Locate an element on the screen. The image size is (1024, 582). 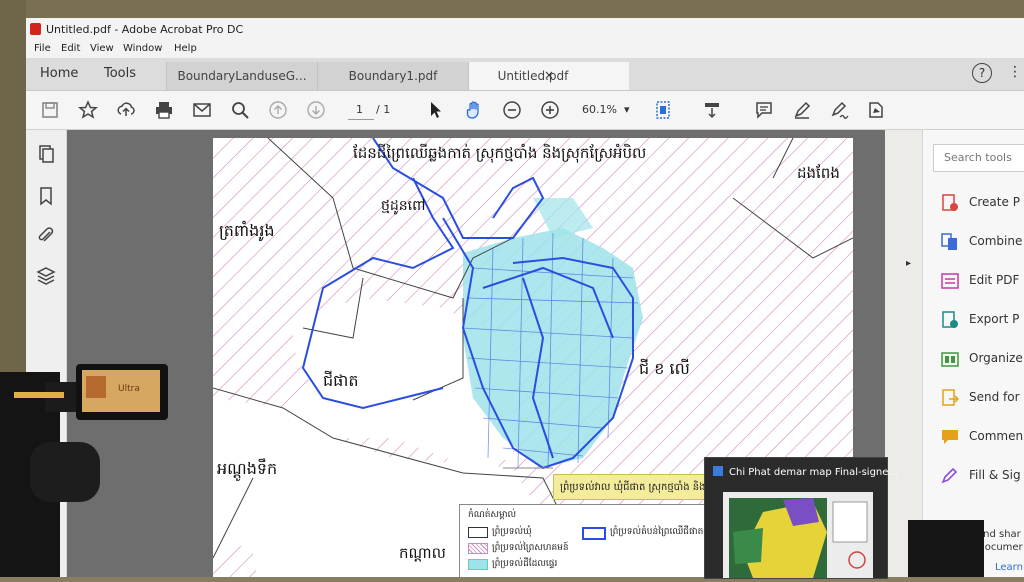
menu-help: Help is located at coordinates (185, 48).